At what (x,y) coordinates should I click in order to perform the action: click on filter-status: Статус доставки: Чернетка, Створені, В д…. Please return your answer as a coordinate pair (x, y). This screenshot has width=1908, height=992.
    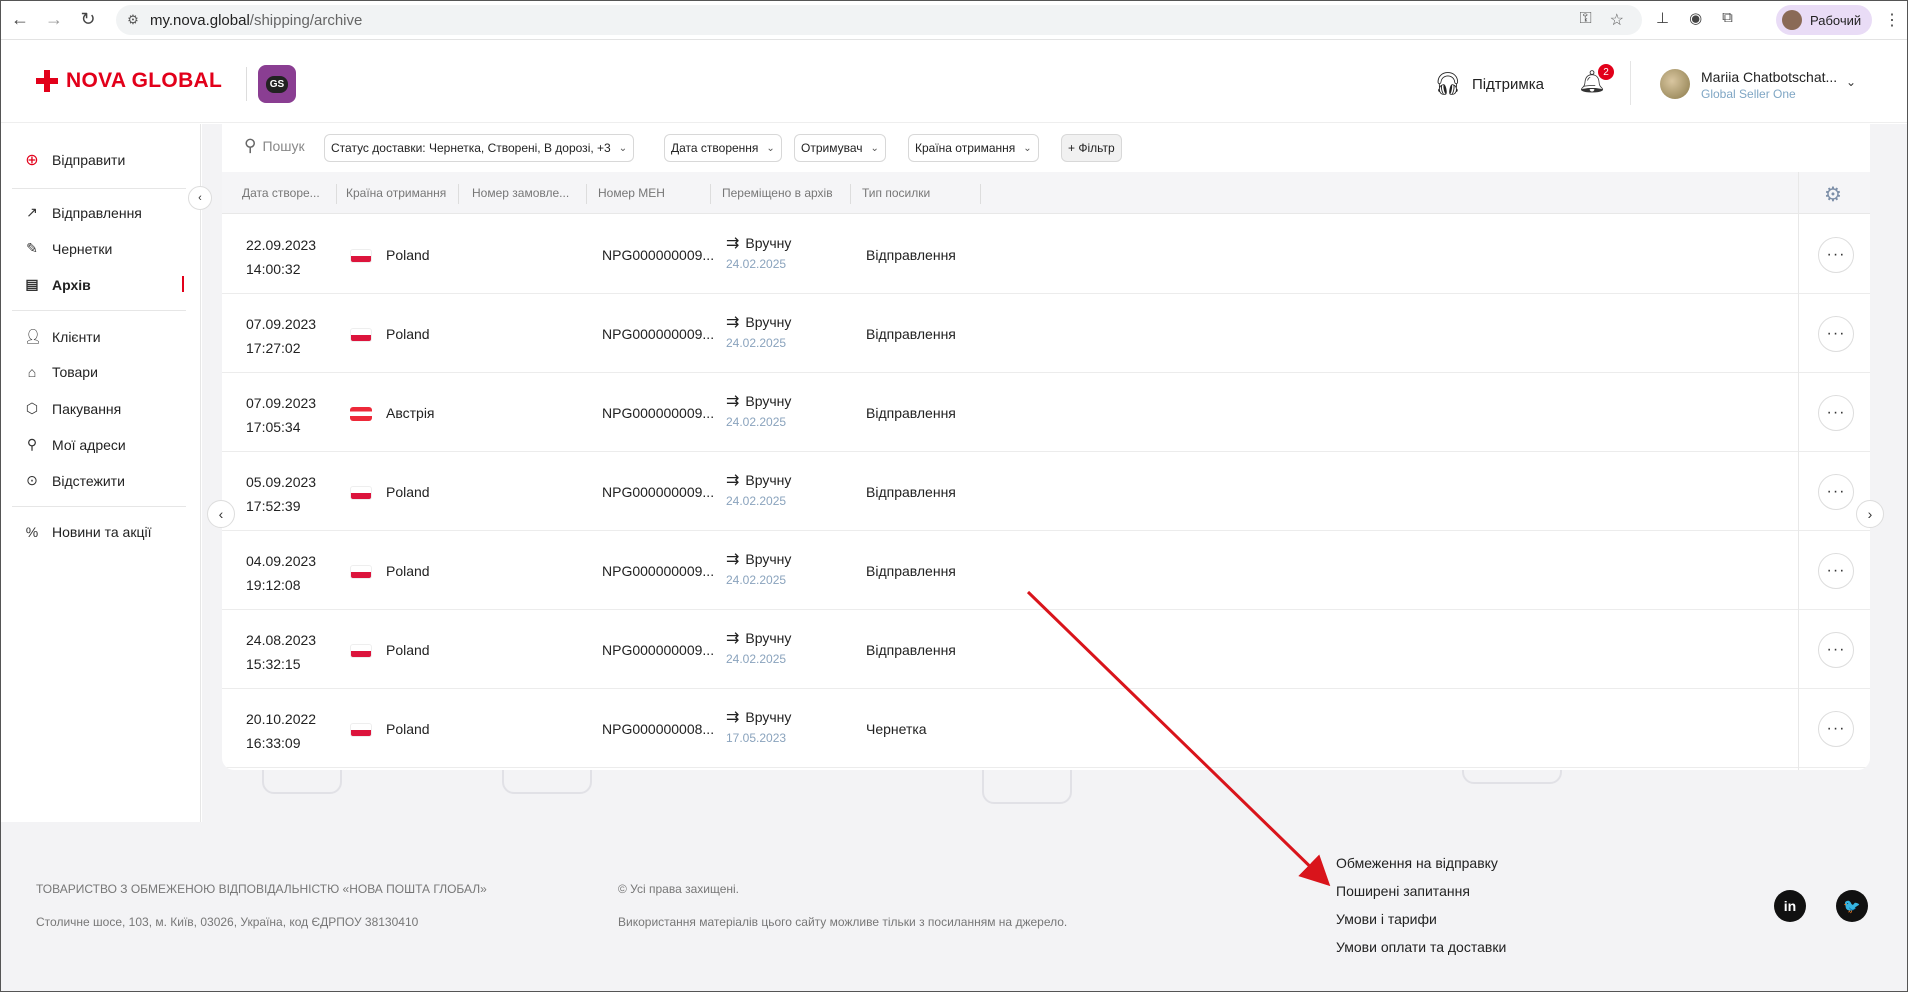
    Looking at the image, I should click on (479, 148).